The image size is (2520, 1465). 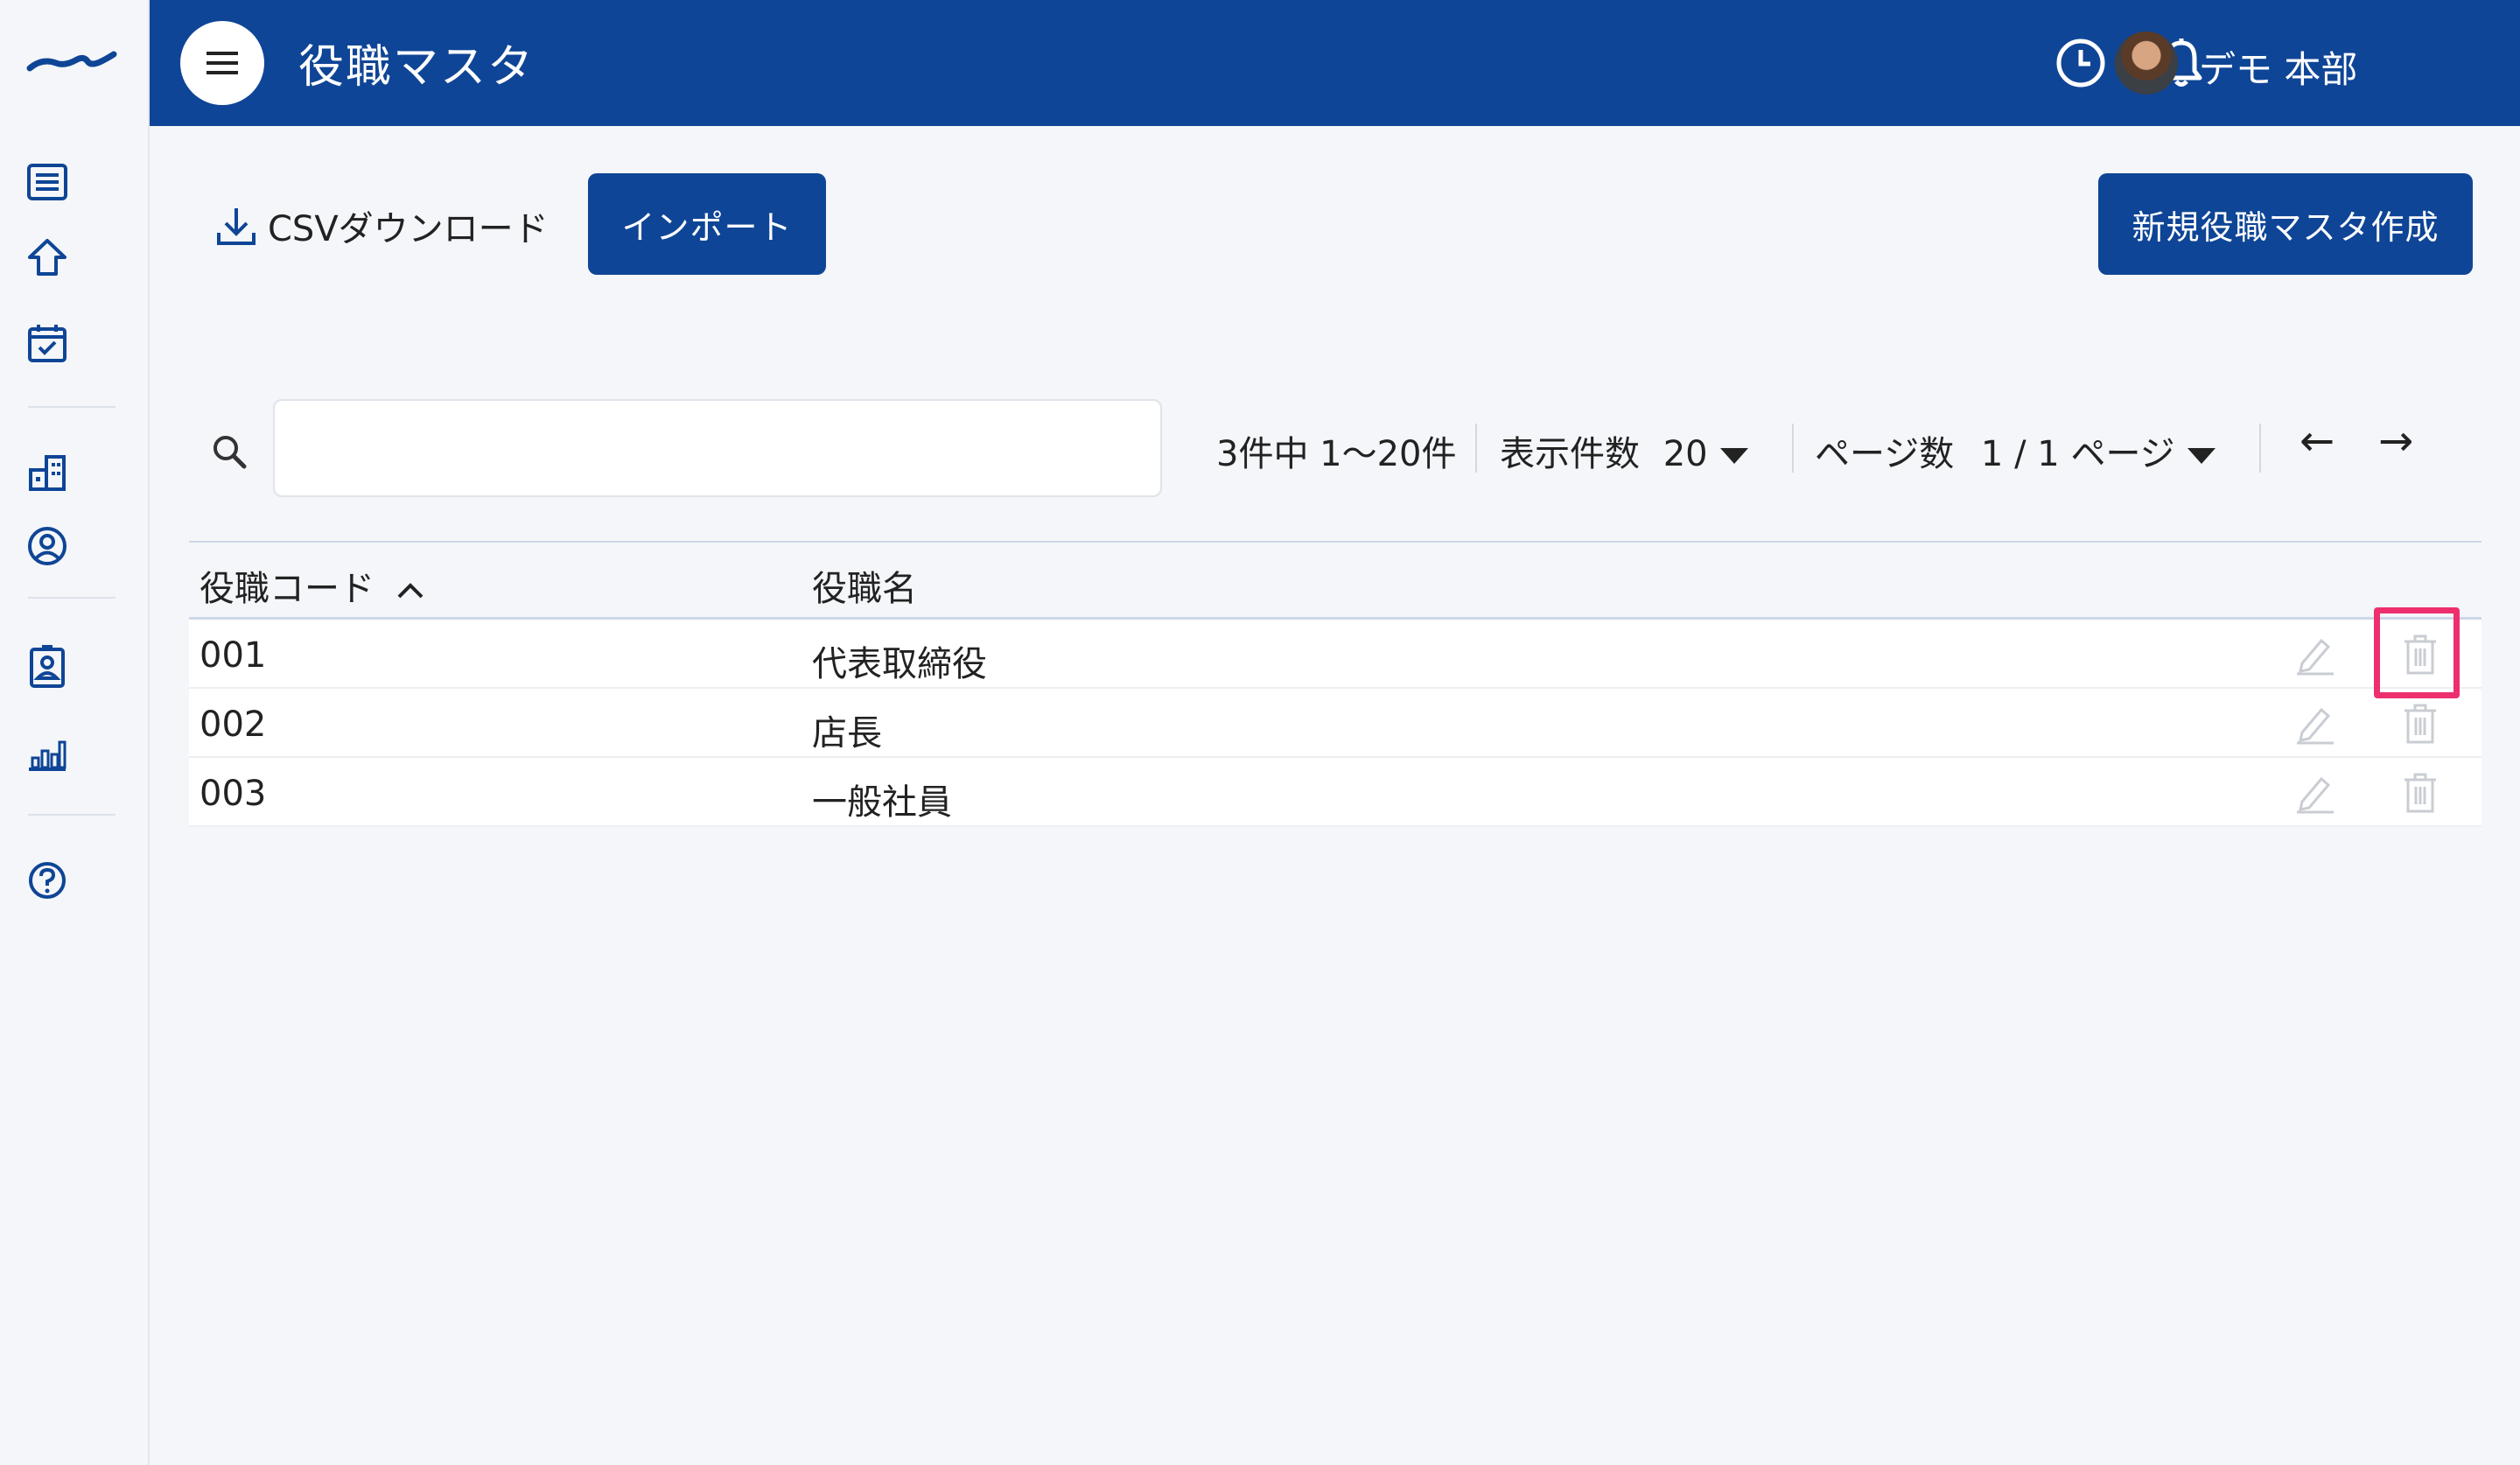 I want to click on hamburger-icon, so click(x=222, y=63).